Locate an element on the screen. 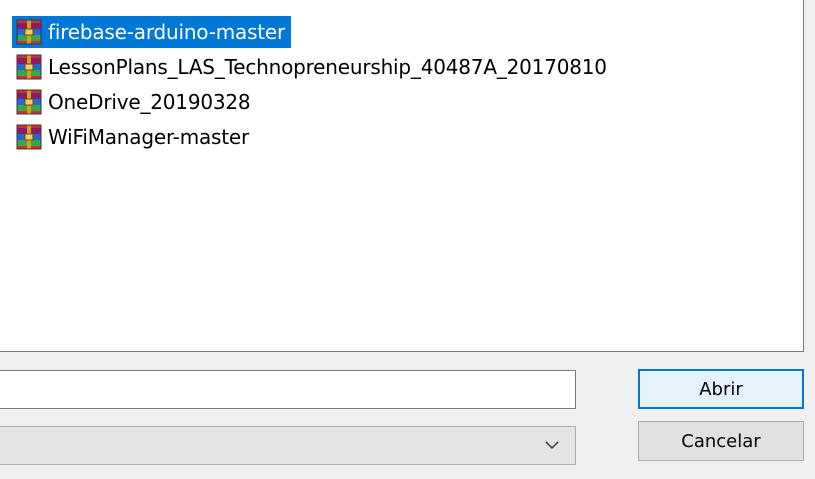 This screenshot has width=815, height=479. filename-input is located at coordinates (288, 389).